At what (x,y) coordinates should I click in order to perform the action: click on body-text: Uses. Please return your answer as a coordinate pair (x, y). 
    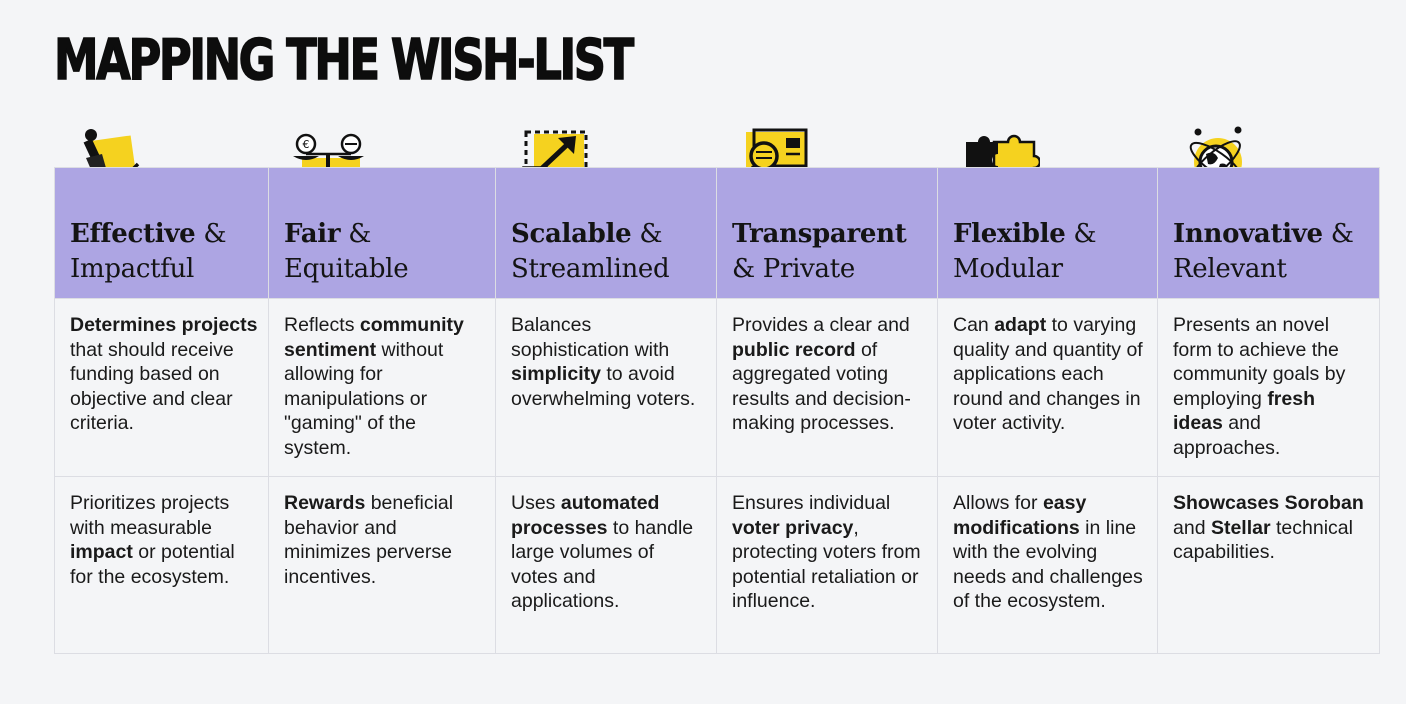
    Looking at the image, I should click on (536, 503).